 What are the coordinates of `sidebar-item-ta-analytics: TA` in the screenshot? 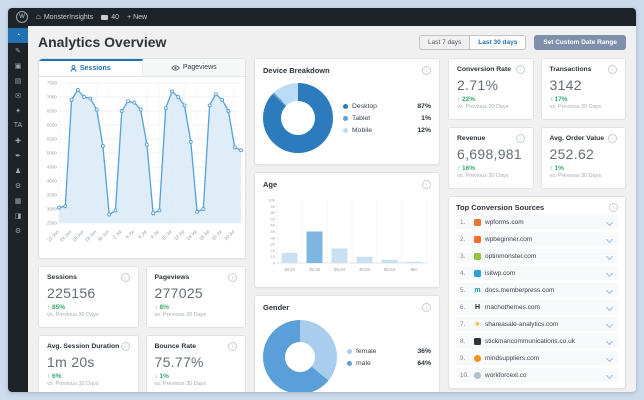 It's located at (18, 125).